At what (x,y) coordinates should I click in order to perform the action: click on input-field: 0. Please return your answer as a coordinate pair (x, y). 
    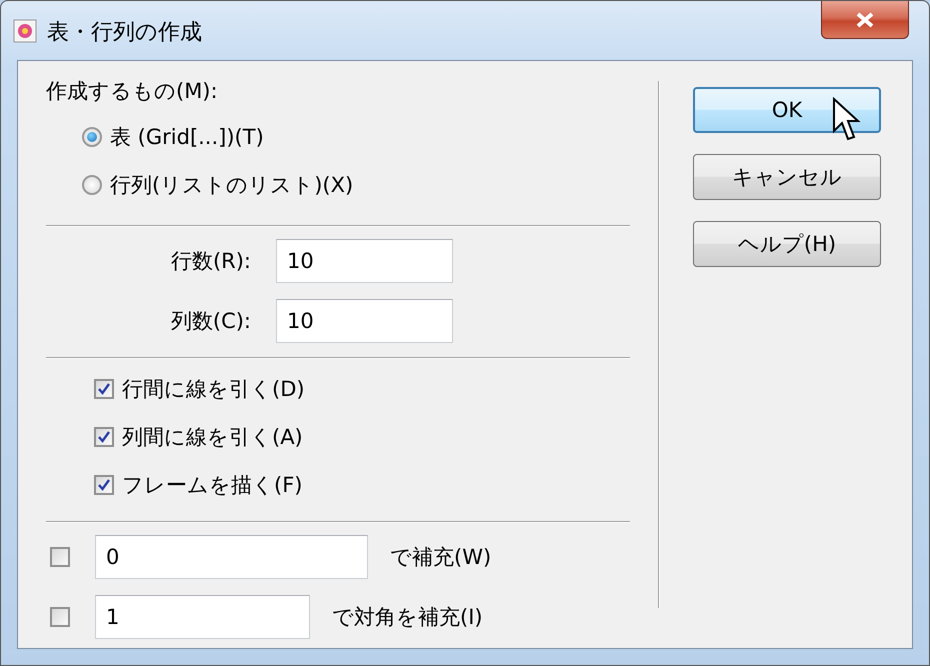
    Looking at the image, I should click on (231, 557).